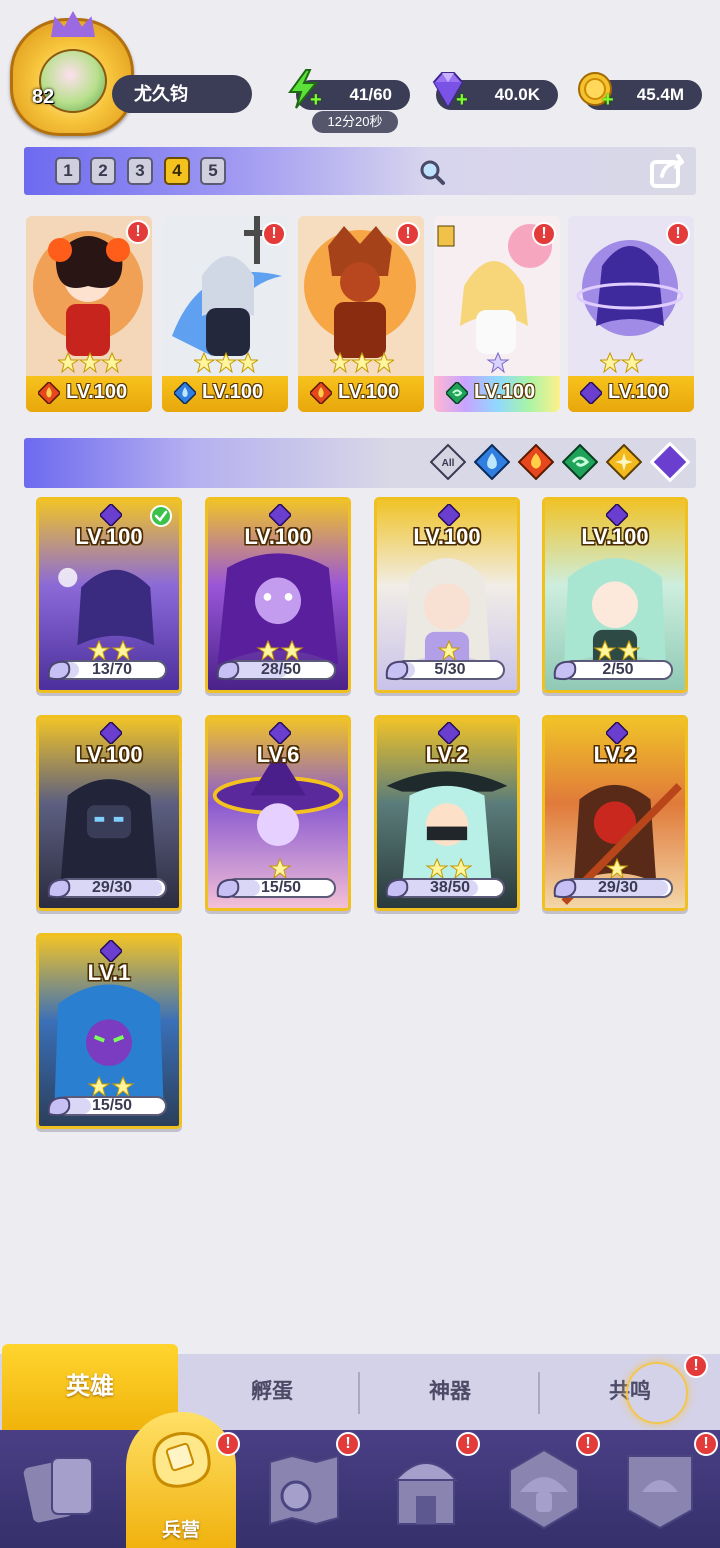 This screenshot has height=1548, width=720. Describe the element at coordinates (370, 94) in the screenshot. I see `energy-value: 41/60` at that location.